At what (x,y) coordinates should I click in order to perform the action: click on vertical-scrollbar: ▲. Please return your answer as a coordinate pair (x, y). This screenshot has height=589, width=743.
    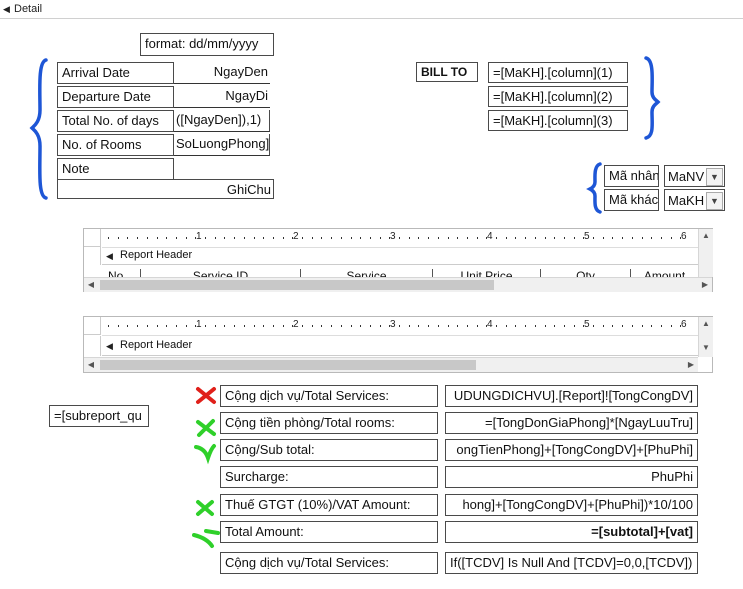
    Looking at the image, I should click on (705, 253).